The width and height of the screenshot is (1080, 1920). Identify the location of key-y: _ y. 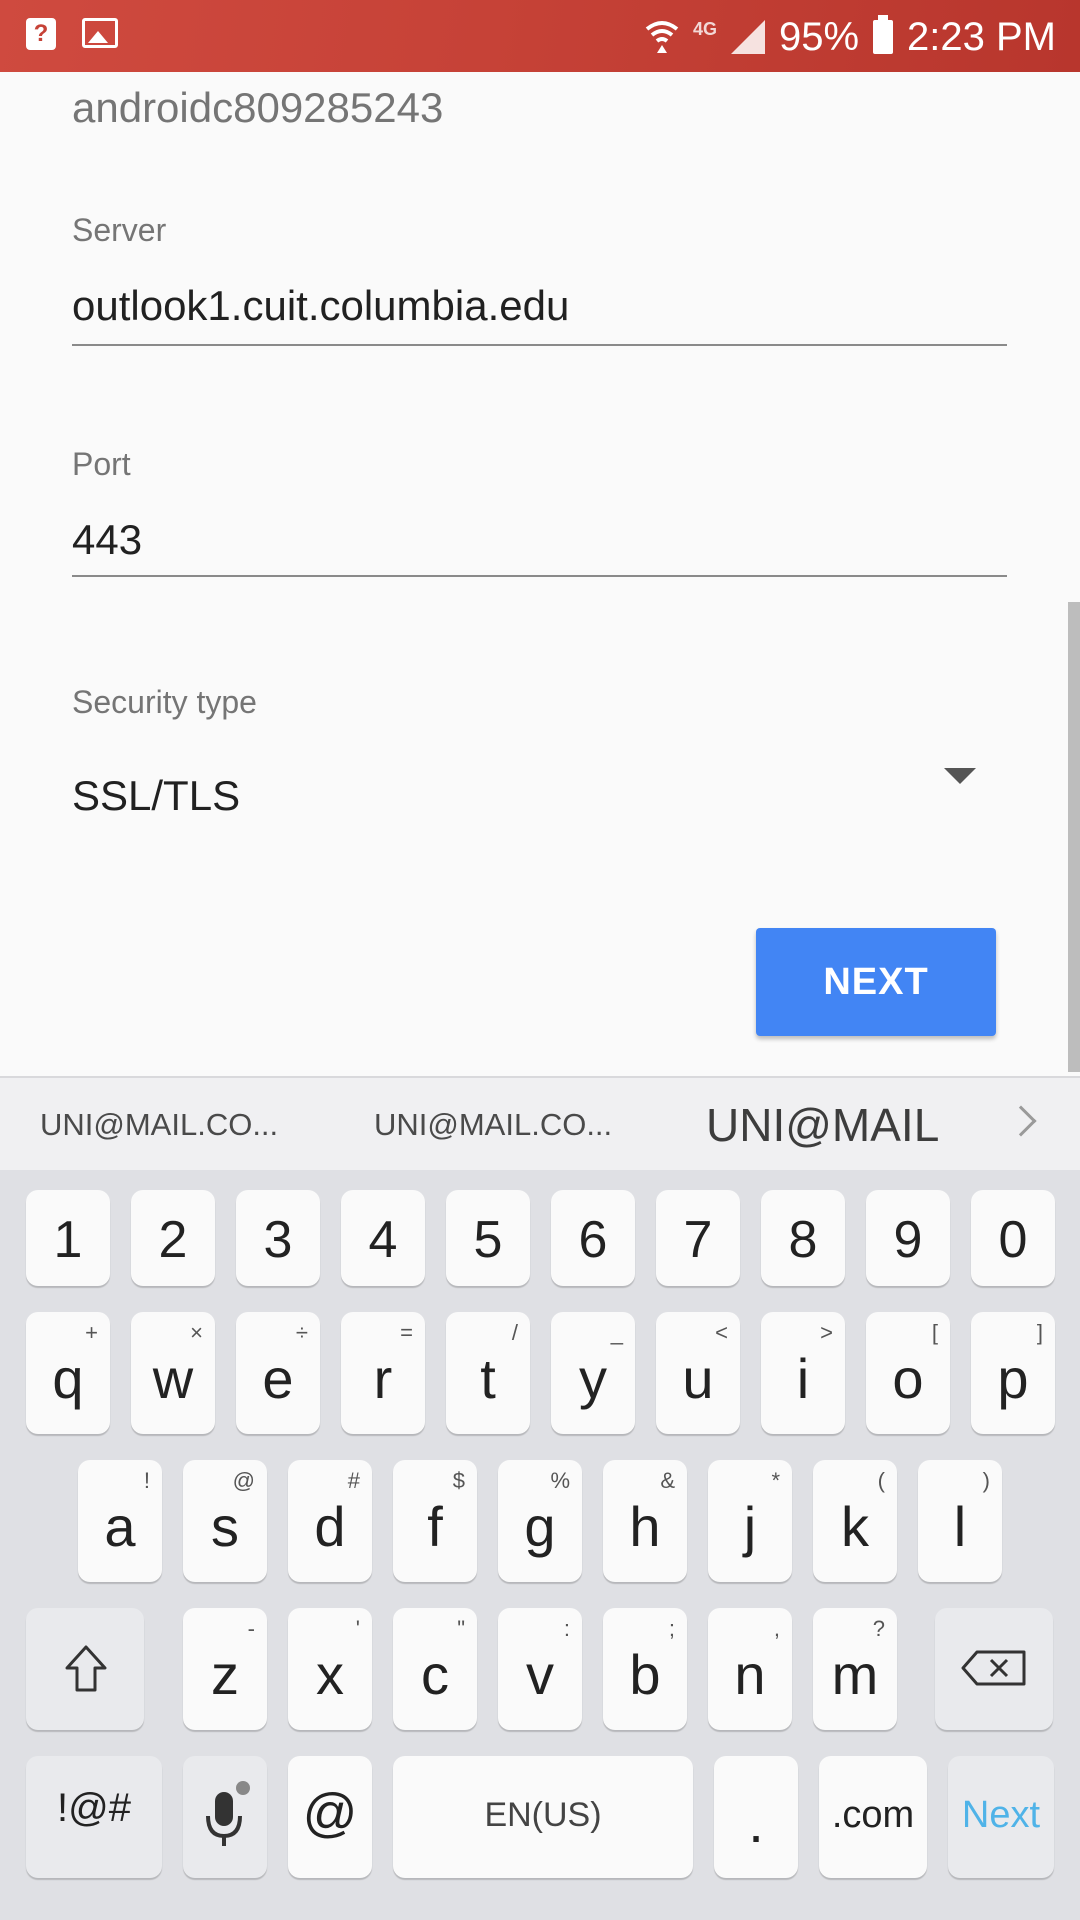
(593, 1373).